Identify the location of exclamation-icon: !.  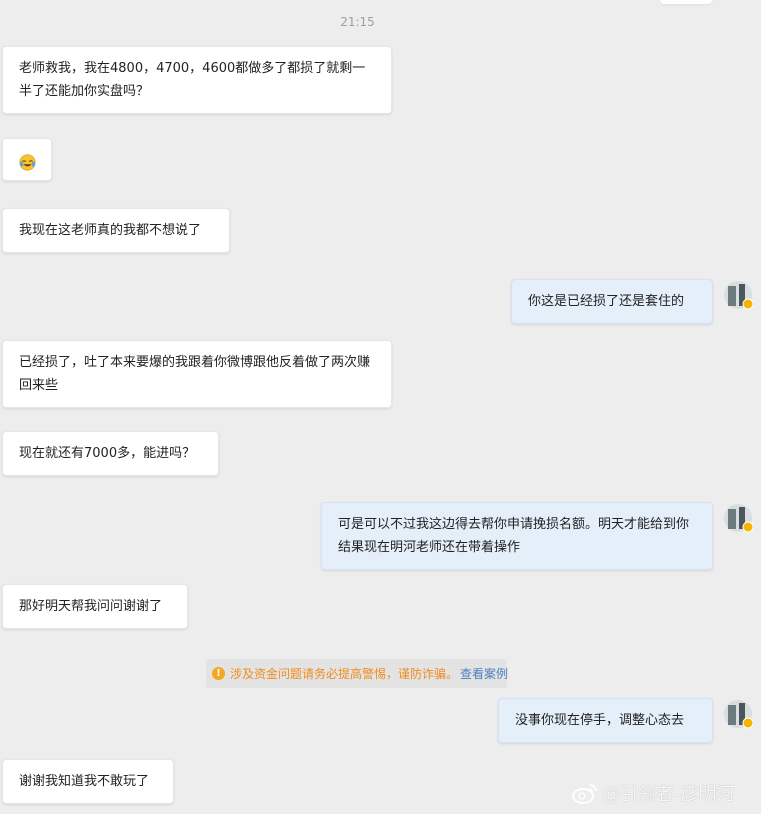
(218, 673).